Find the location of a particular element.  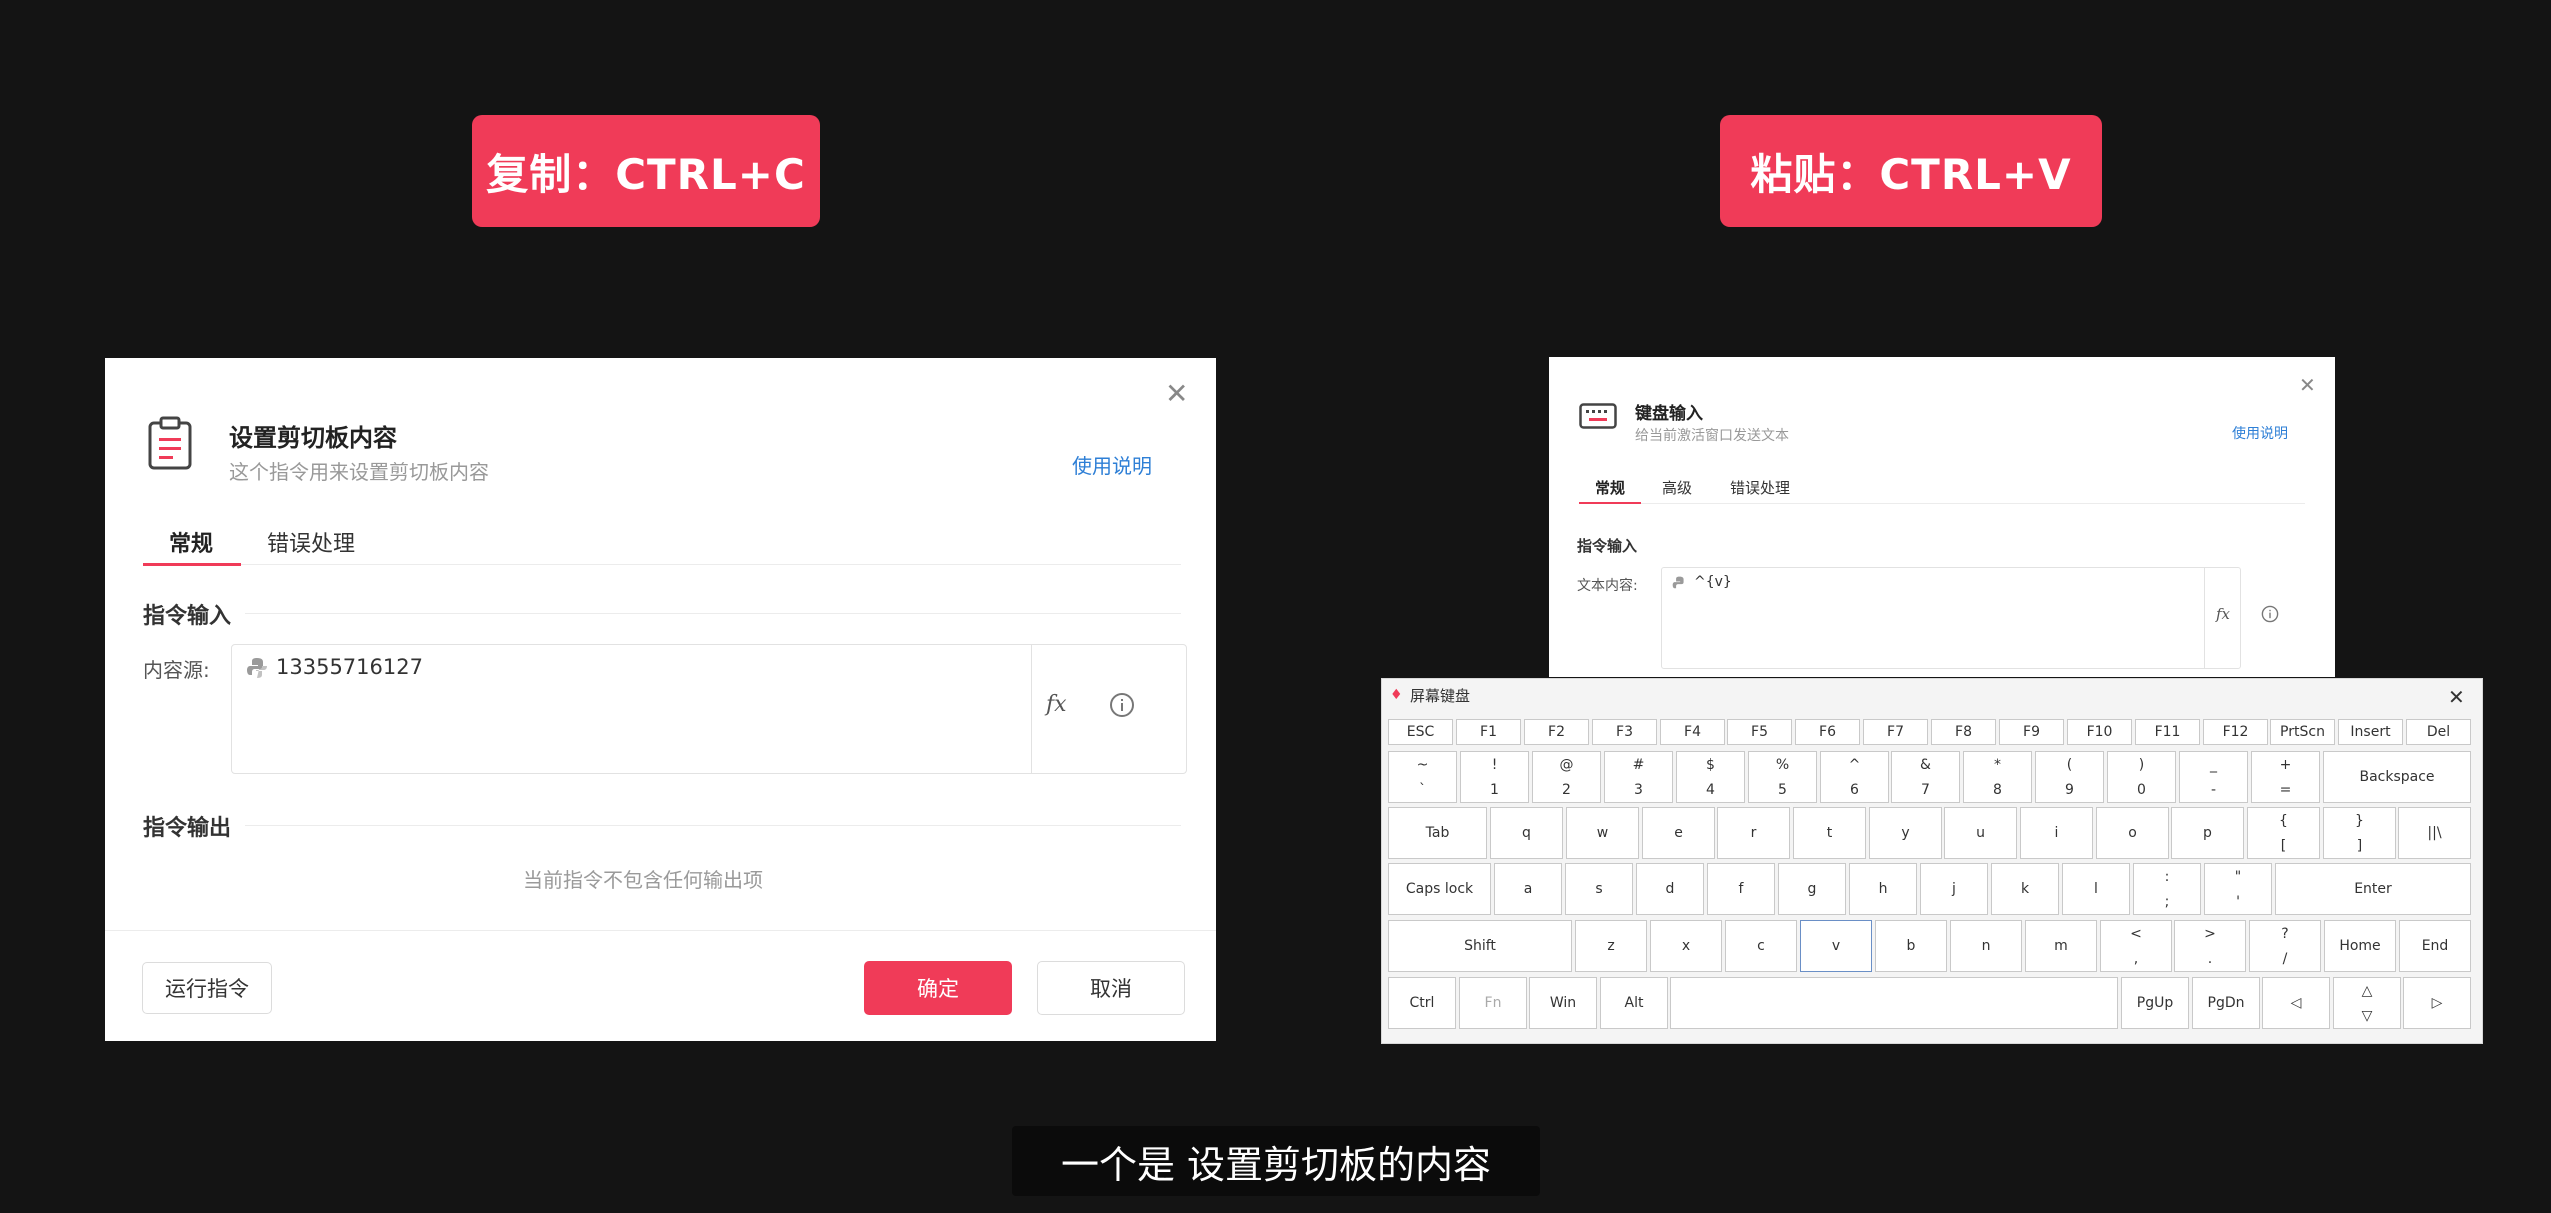

key-esc: ESC is located at coordinates (1420, 732).